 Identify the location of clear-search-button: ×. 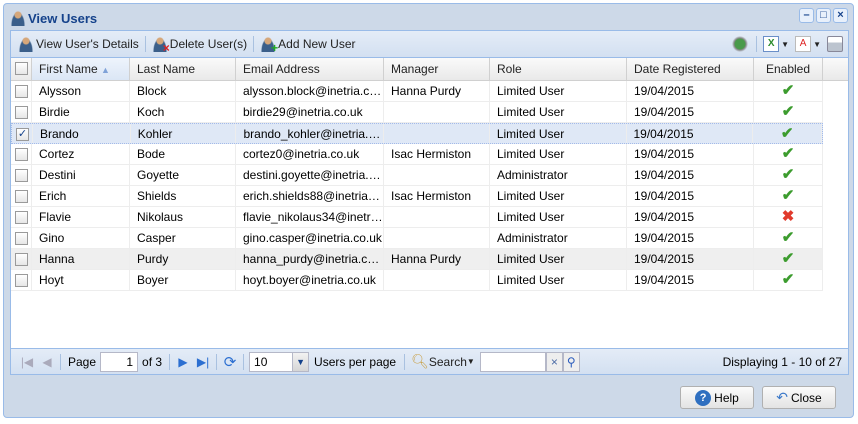
(554, 361).